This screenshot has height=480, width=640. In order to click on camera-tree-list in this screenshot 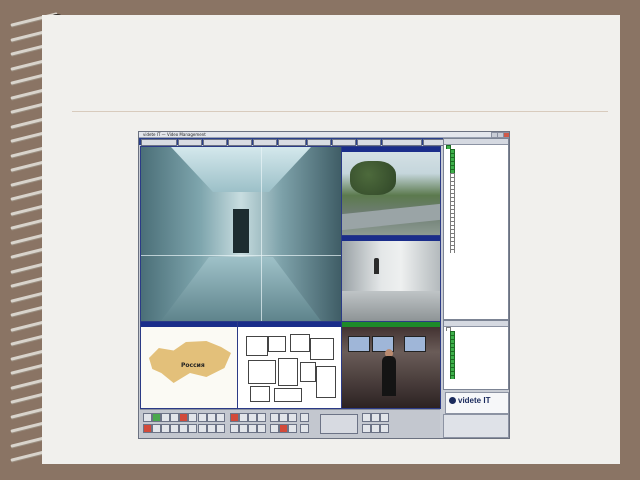, I will do `click(476, 199)`.